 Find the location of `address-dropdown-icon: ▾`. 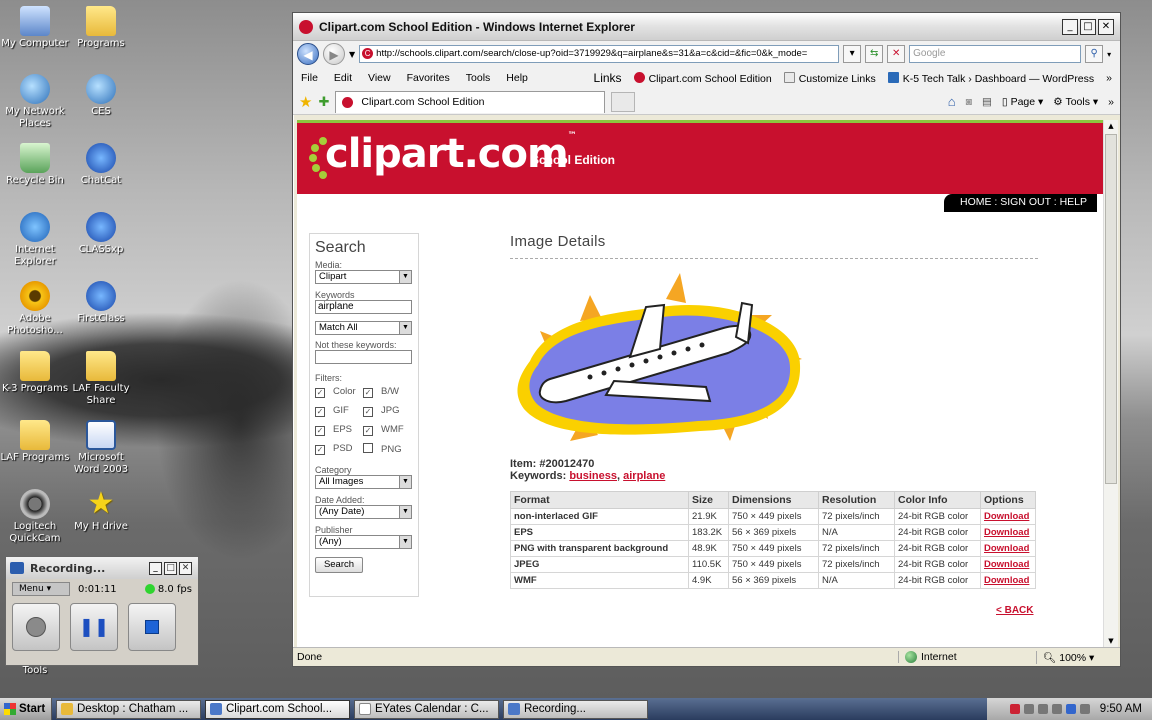

address-dropdown-icon: ▾ is located at coordinates (852, 54).